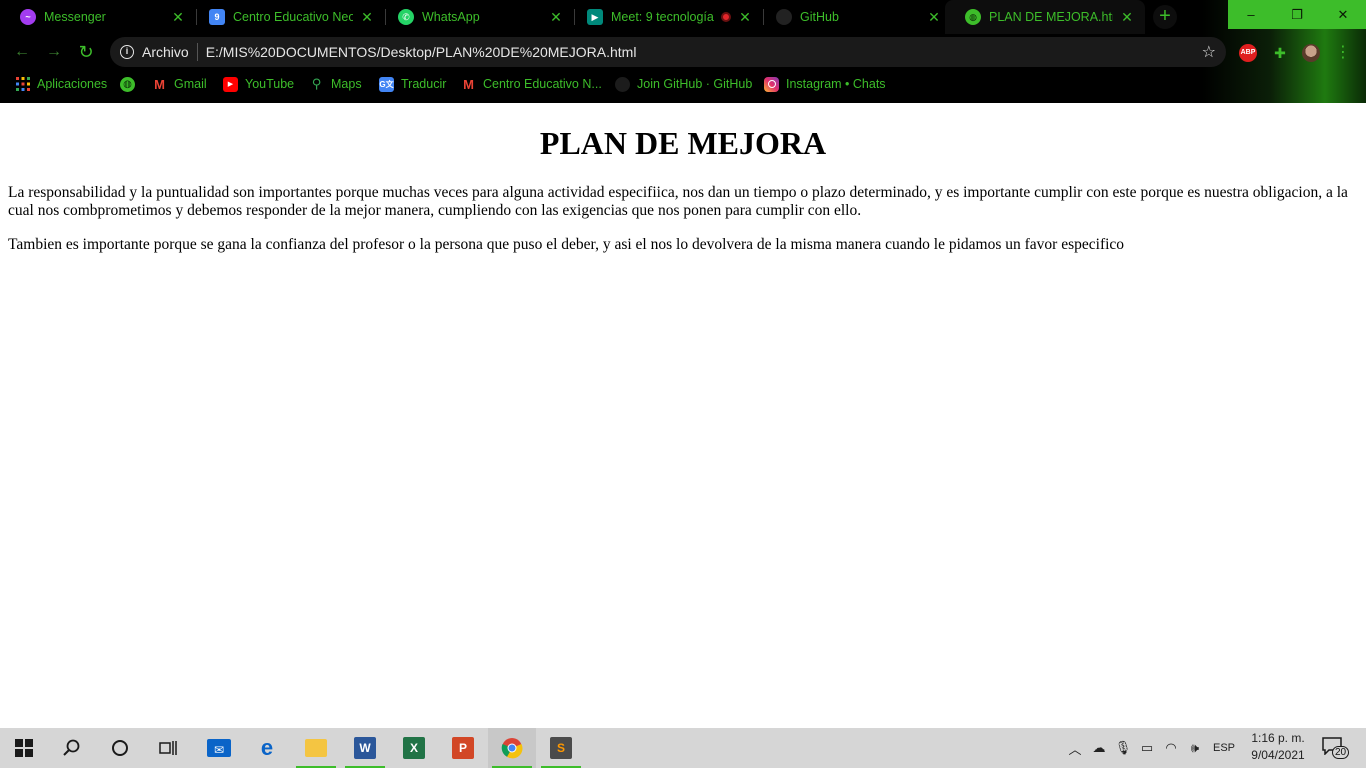 The height and width of the screenshot is (768, 1366). I want to click on cortana-icon, so click(120, 748).